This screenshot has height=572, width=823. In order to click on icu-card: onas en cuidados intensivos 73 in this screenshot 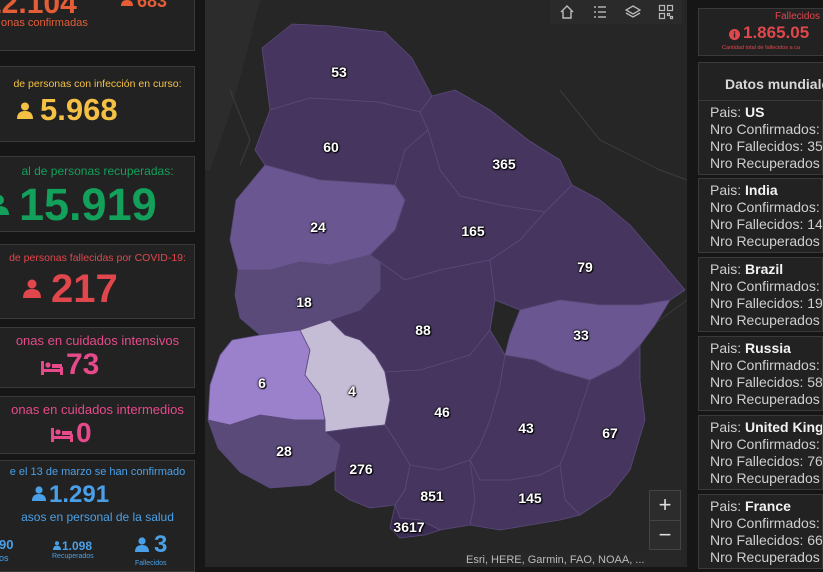, I will do `click(97, 357)`.